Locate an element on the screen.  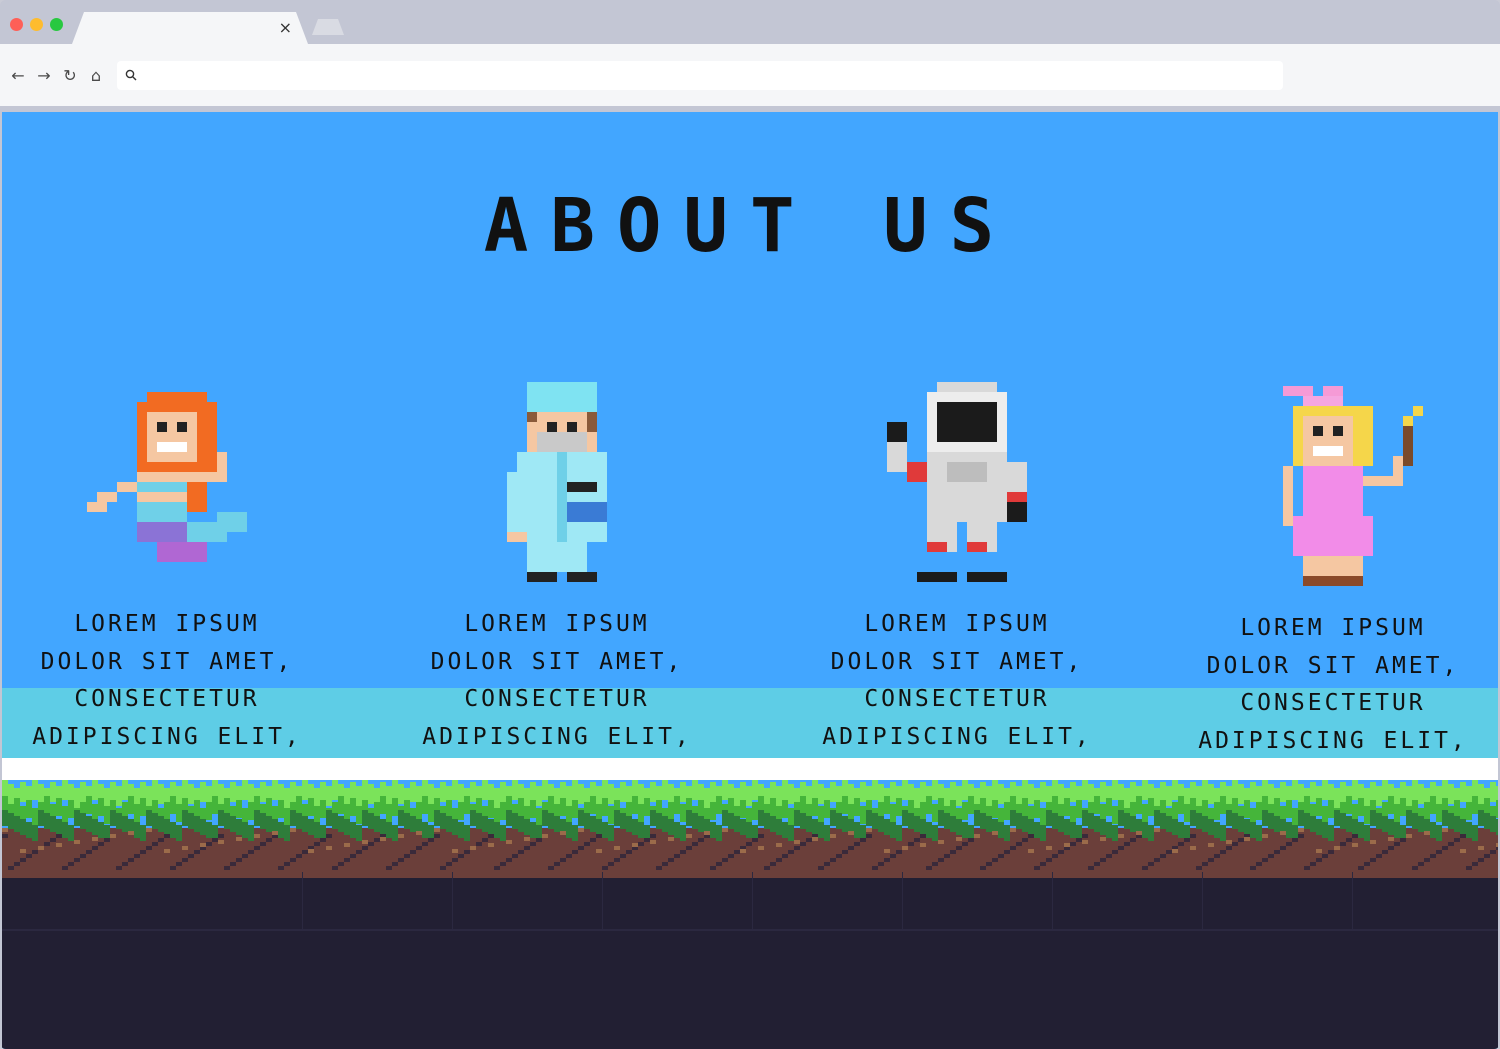
close-window-button is located at coordinates (16, 24).